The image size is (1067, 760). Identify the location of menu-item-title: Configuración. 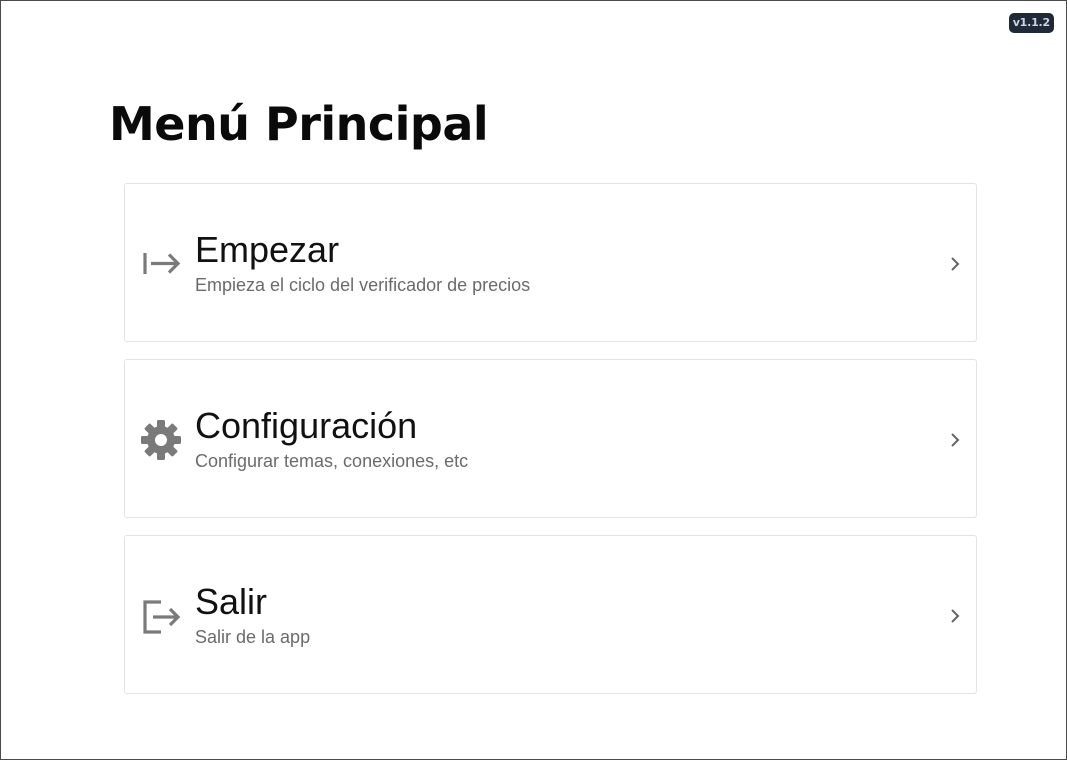
(306, 425).